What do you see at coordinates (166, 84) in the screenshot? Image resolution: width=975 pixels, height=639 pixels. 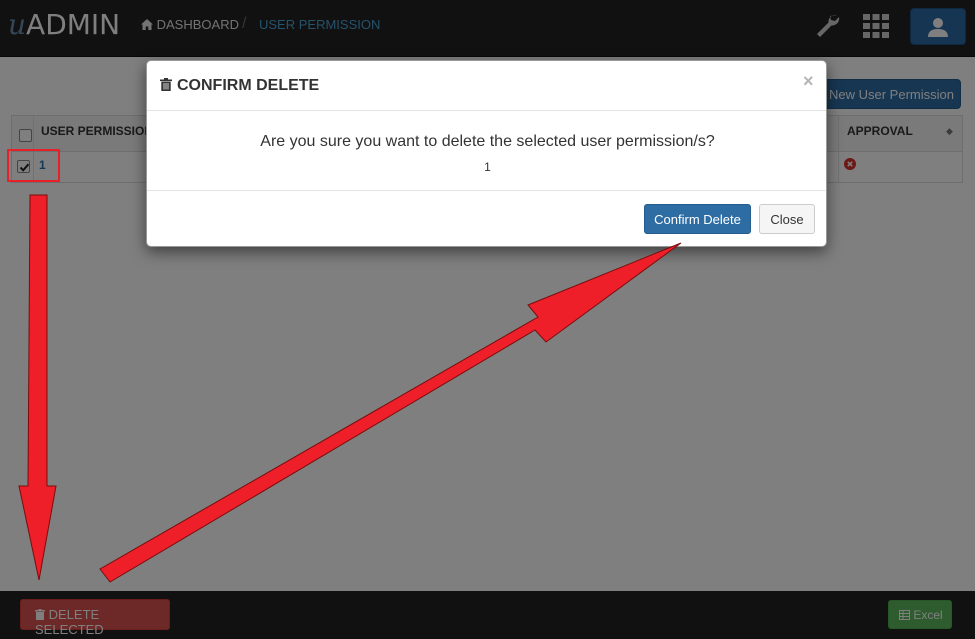 I see `trash-icon` at bounding box center [166, 84].